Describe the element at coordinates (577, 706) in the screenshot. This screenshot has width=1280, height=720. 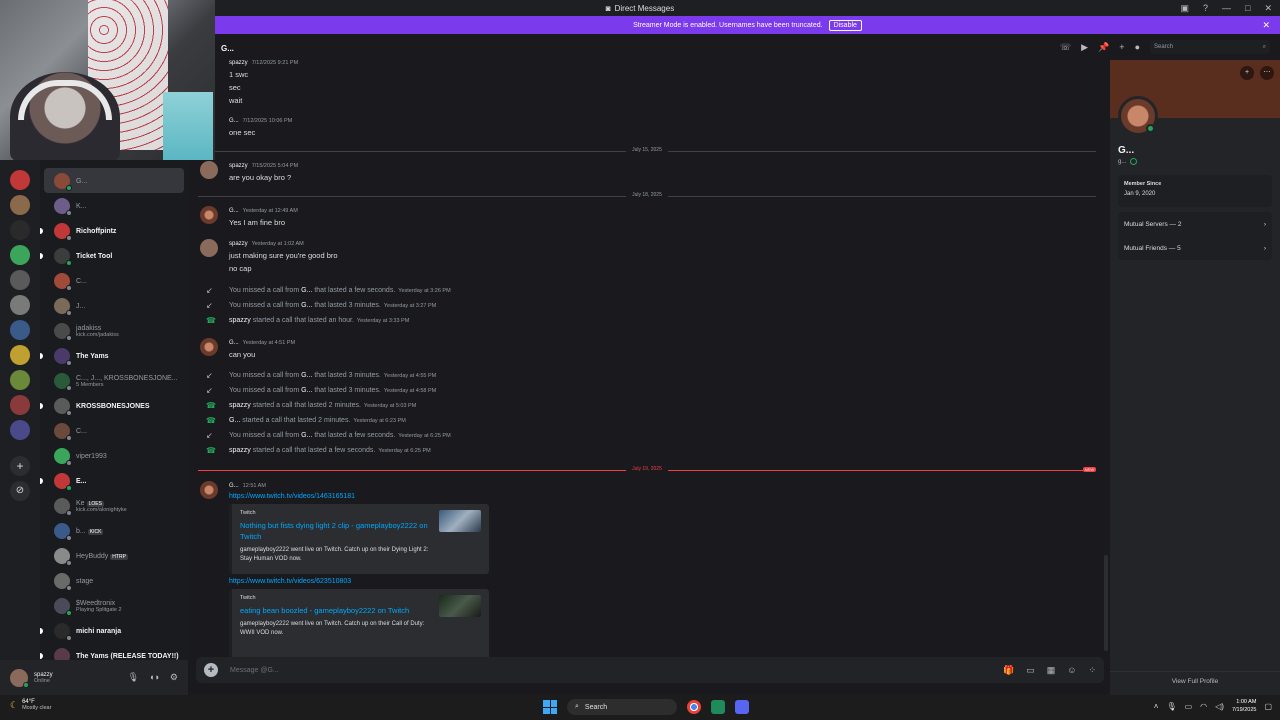
I see `search-icon: ⌕` at that location.